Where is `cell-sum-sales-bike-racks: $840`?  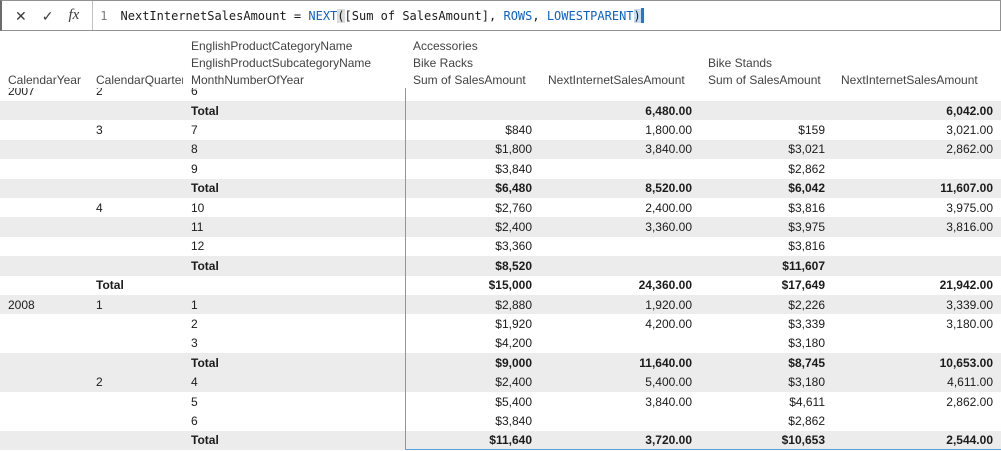 cell-sum-sales-bike-racks: $840 is located at coordinates (472, 130).